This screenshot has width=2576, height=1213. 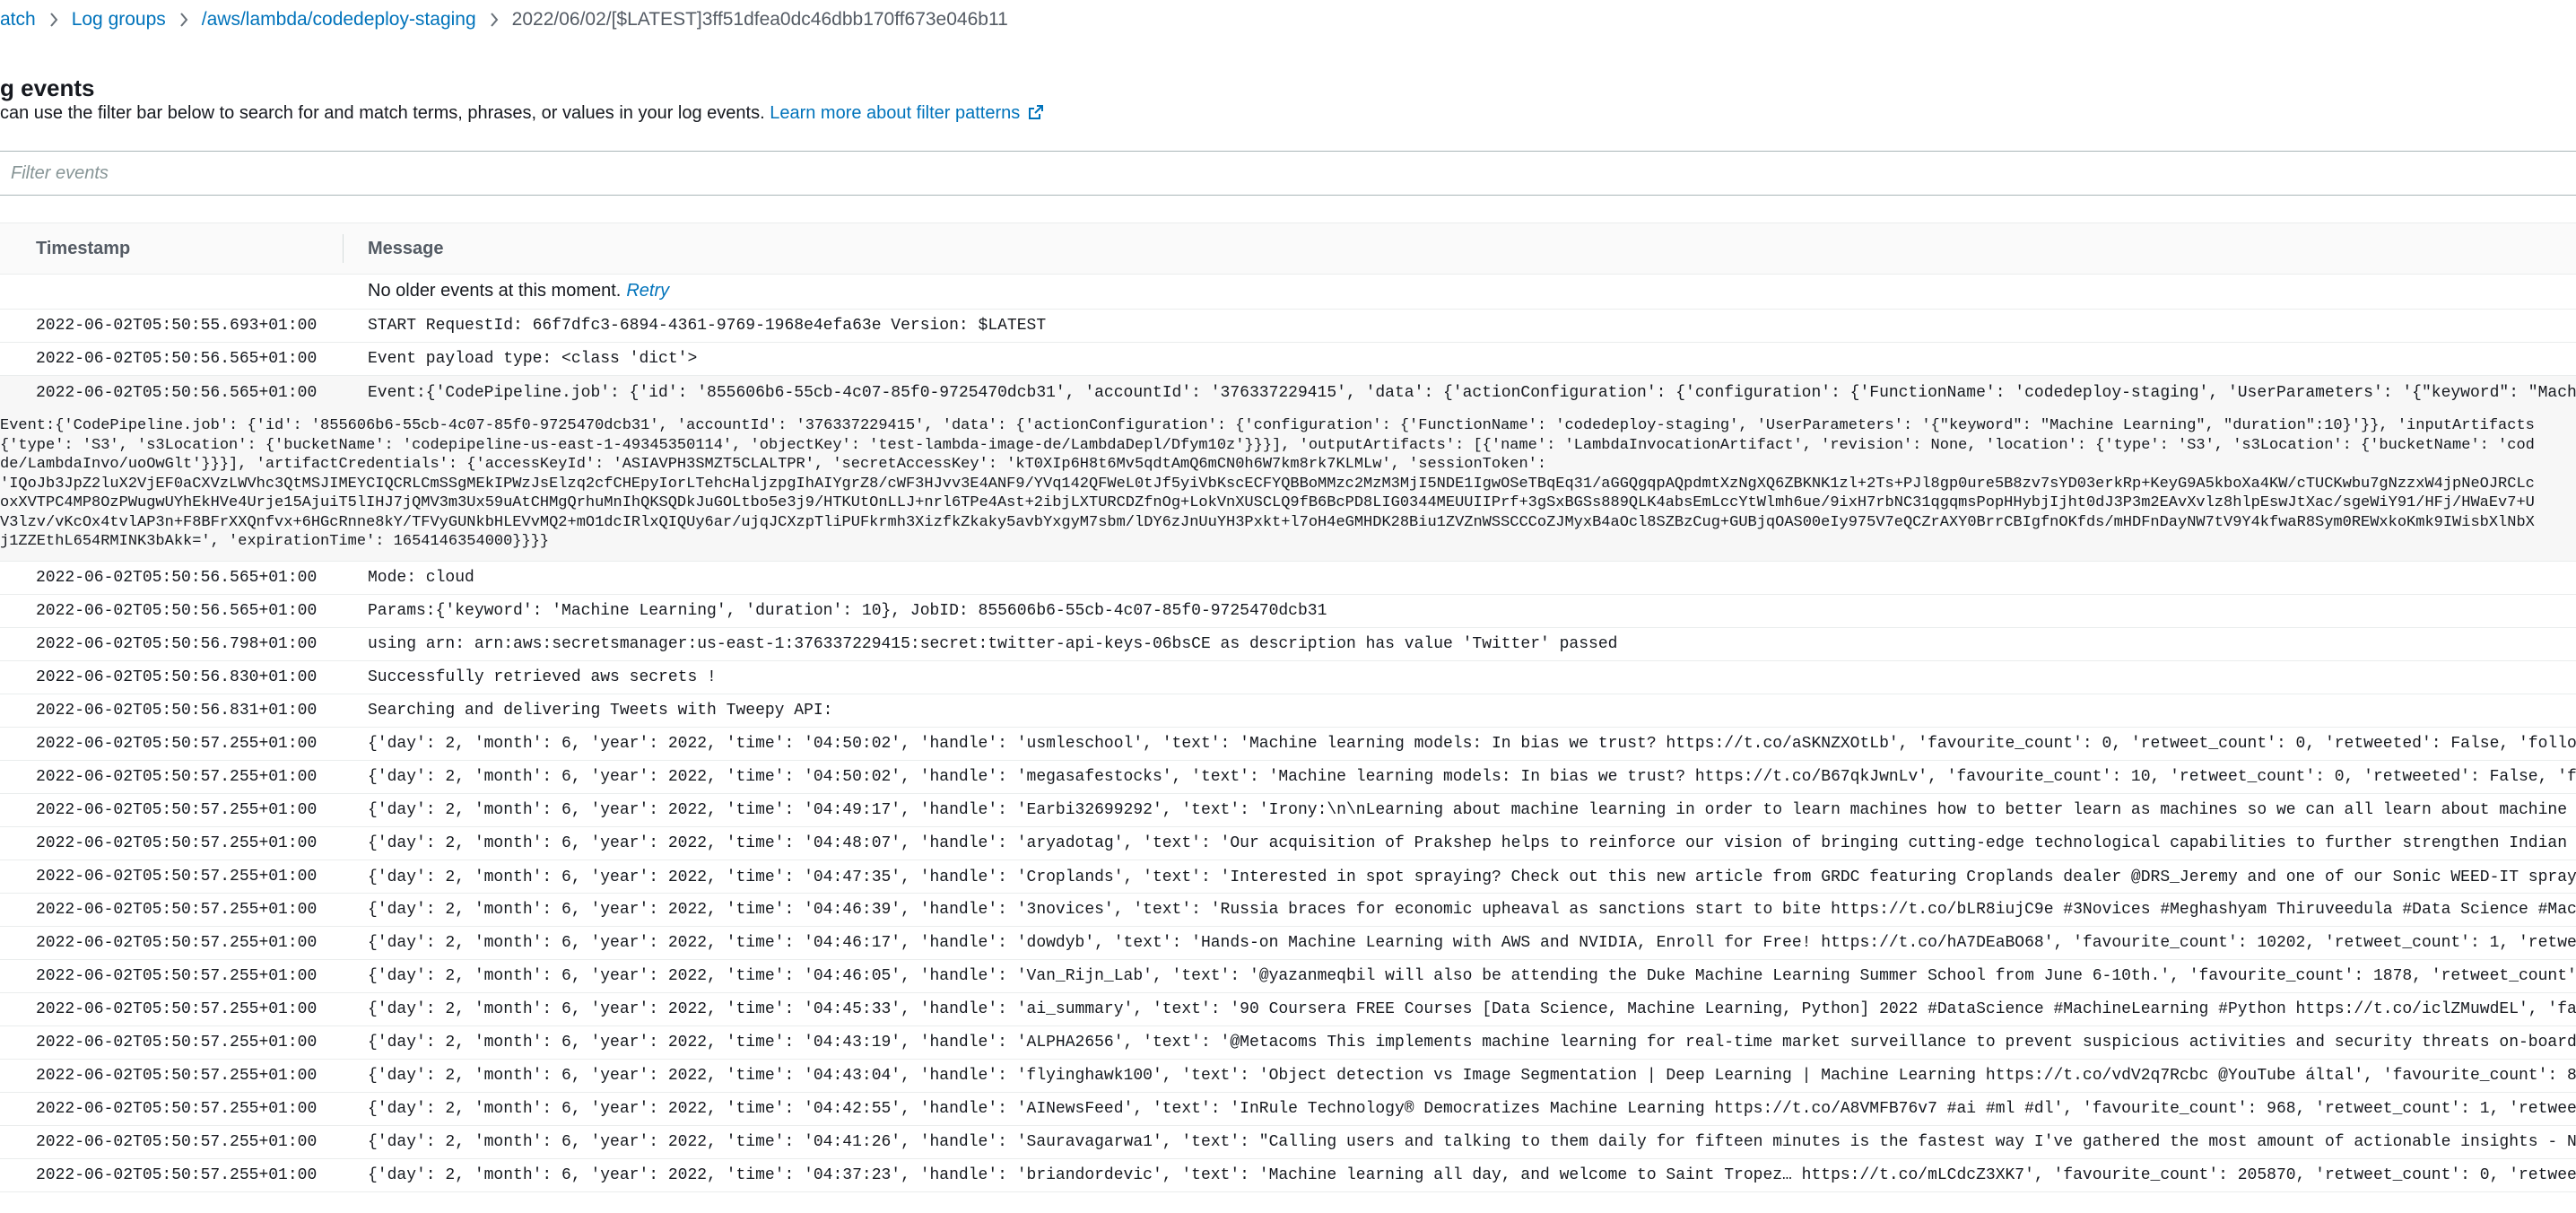 I want to click on row-message: Mode: cloud, so click(x=421, y=578).